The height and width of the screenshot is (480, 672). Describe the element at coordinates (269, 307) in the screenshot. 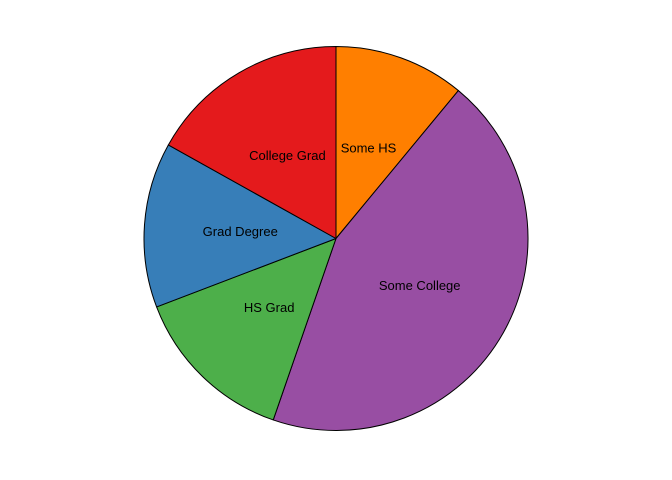

I see `pie-label-hs-grad: HS Grad` at that location.